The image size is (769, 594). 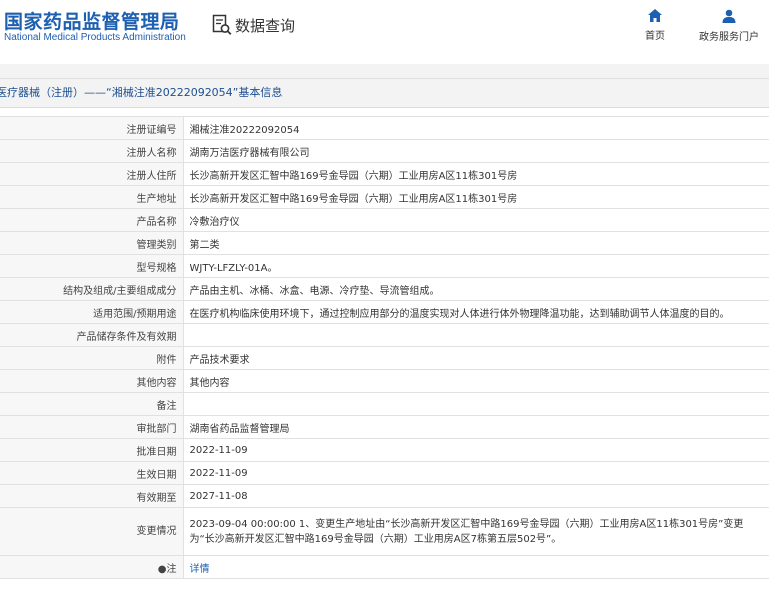 I want to click on table-row: 批准日期 2022-11-09, so click(x=384, y=450).